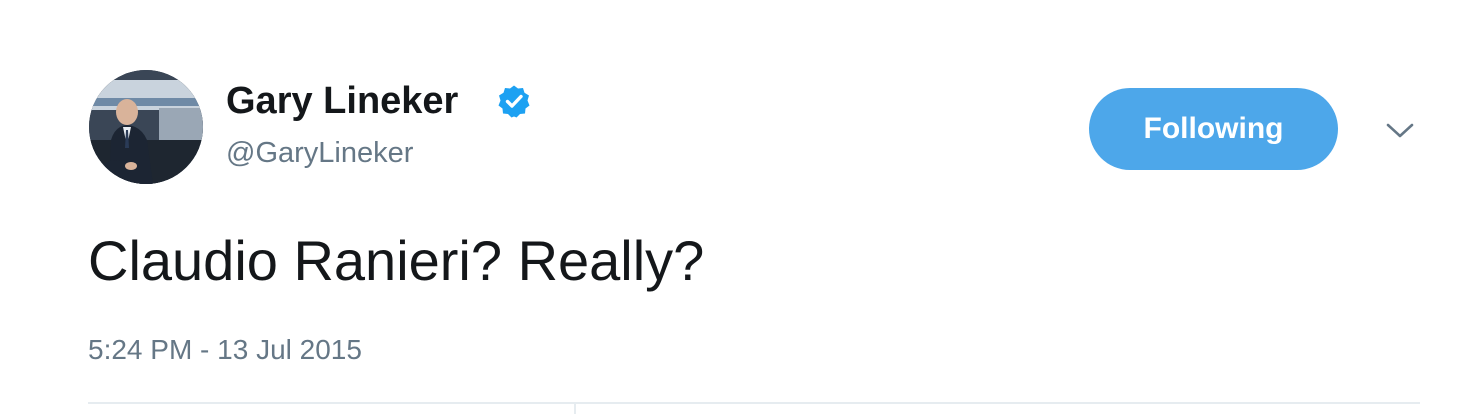 Image resolution: width=1460 pixels, height=414 pixels. I want to click on divider, so click(754, 403).